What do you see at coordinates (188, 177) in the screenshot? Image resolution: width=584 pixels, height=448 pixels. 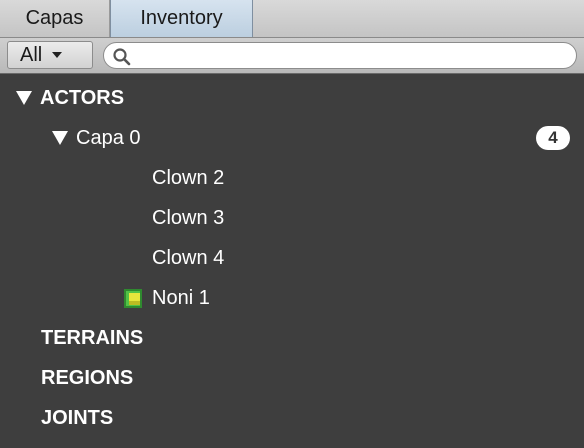 I see `tree-item-label: Clown 2` at bounding box center [188, 177].